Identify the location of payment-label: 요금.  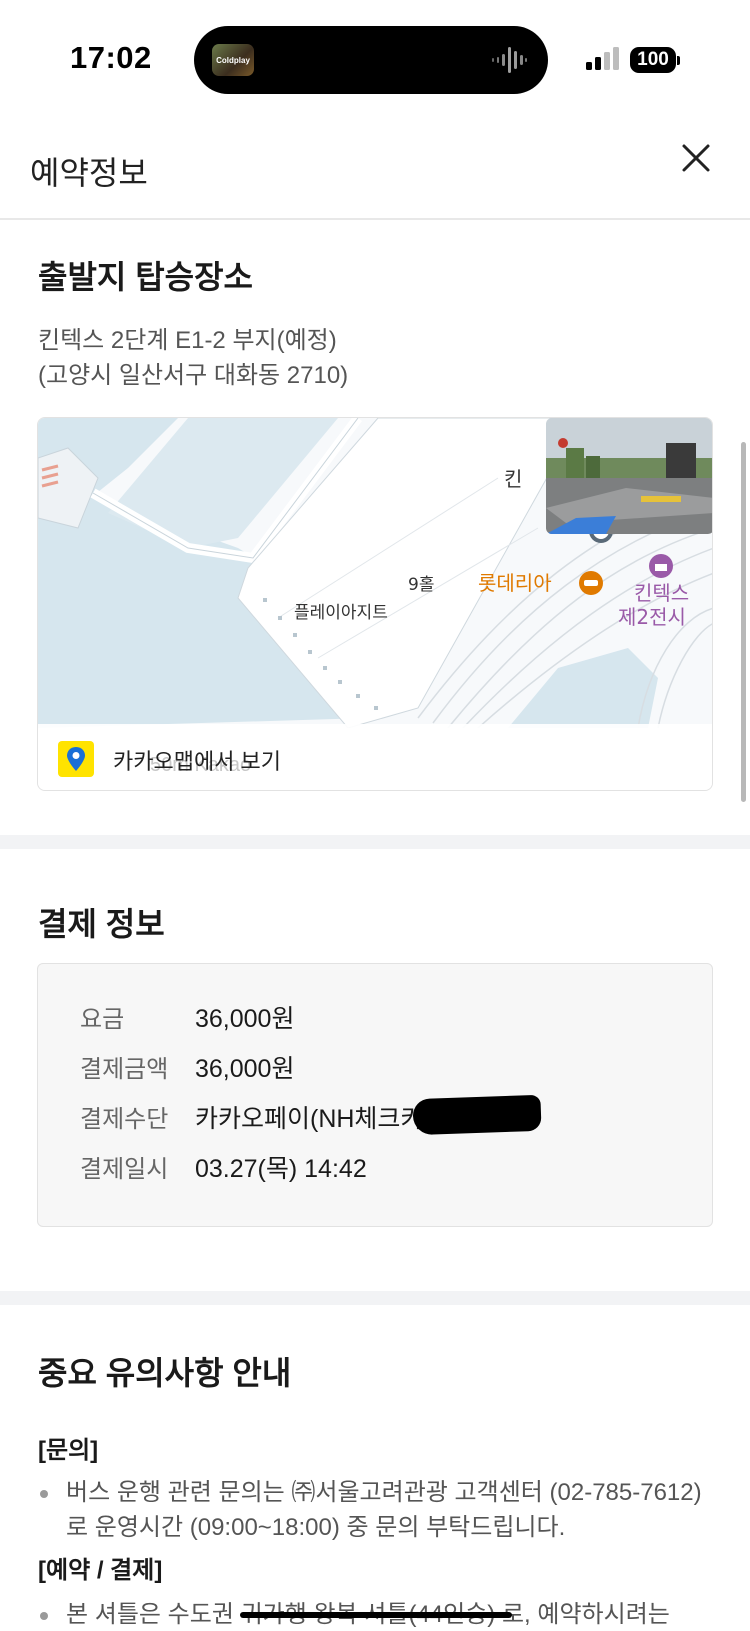
(102, 1019).